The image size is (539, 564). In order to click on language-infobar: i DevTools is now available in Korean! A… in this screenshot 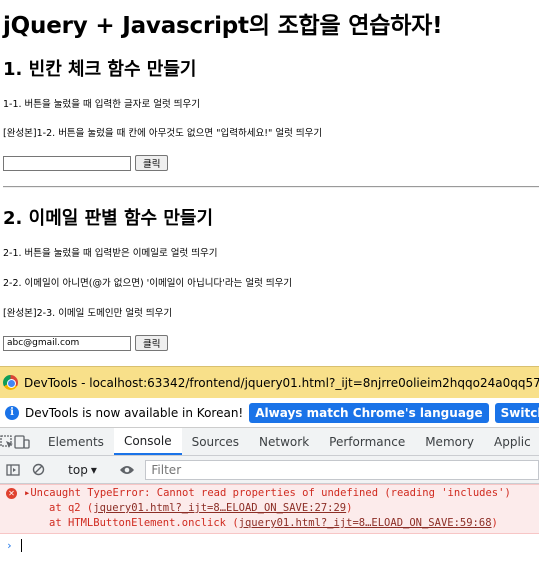, I will do `click(269, 413)`.